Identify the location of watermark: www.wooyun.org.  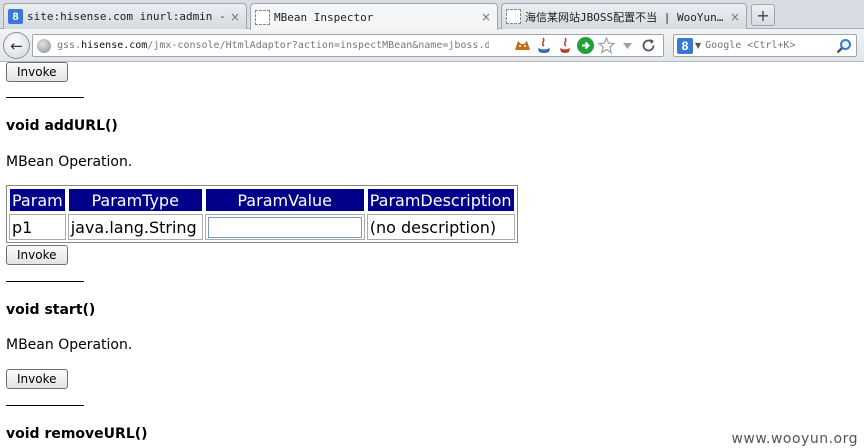
(794, 439).